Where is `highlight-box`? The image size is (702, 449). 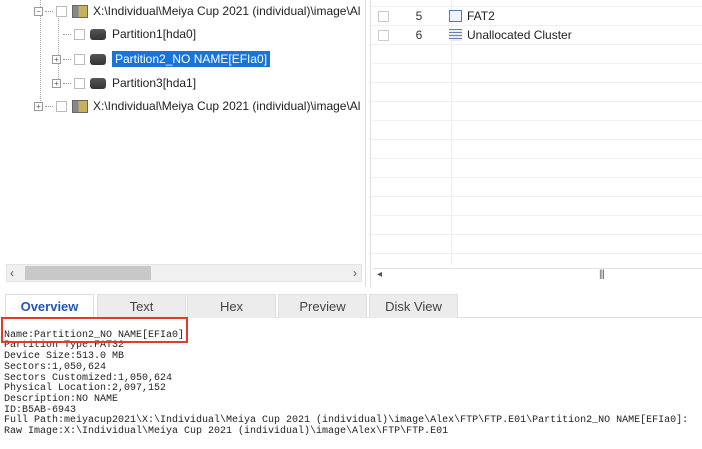 highlight-box is located at coordinates (94, 330).